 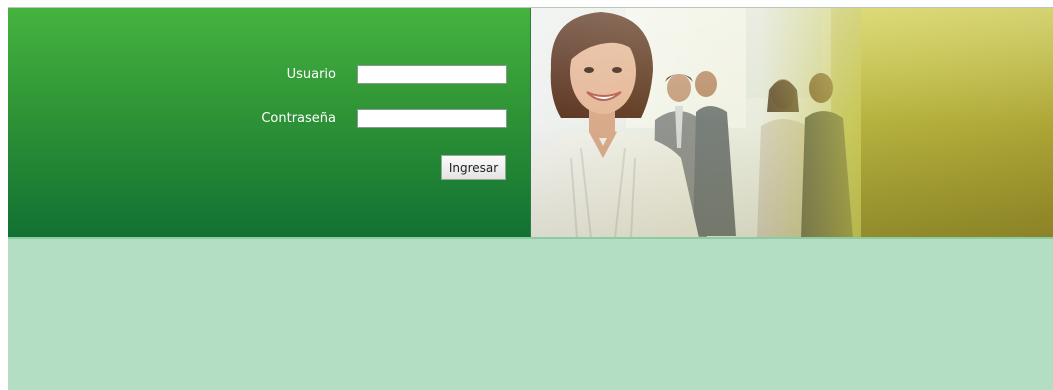 What do you see at coordinates (432, 74) in the screenshot?
I see `username-input` at bounding box center [432, 74].